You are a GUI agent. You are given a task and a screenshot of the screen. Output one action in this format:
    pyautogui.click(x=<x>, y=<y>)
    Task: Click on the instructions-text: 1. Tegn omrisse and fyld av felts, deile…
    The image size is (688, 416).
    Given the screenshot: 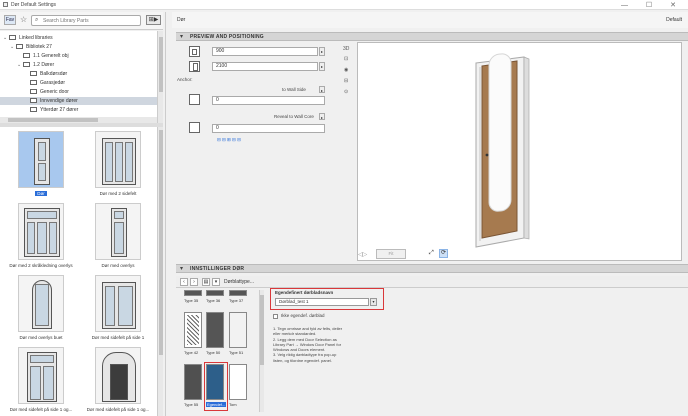 What is the action you would take?
    pyautogui.click(x=328, y=344)
    